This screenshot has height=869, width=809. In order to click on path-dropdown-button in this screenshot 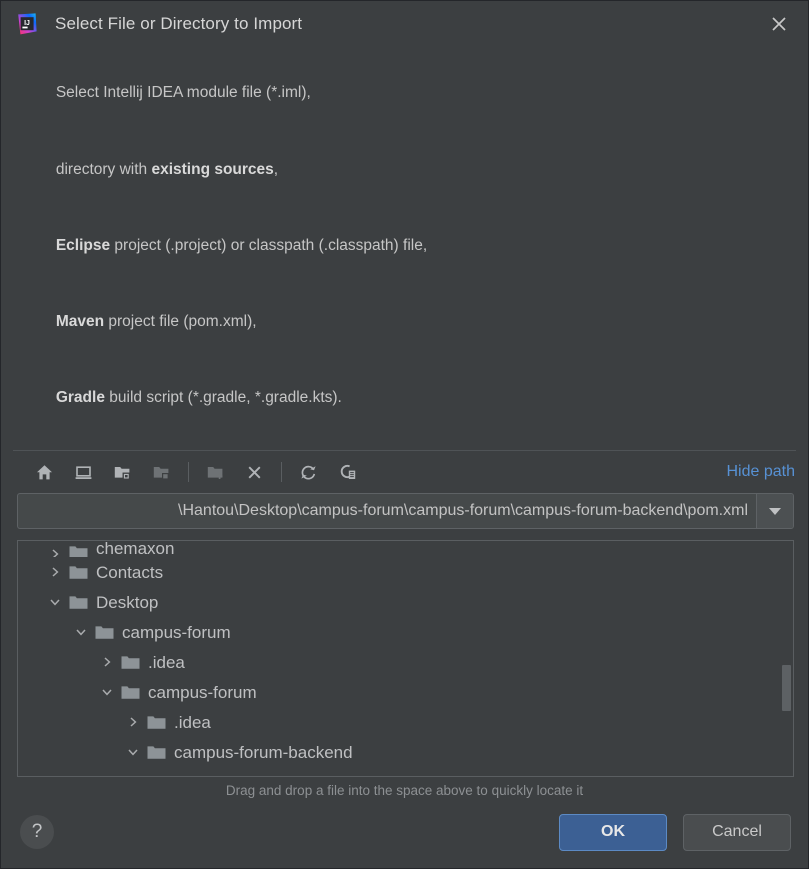, I will do `click(774, 511)`.